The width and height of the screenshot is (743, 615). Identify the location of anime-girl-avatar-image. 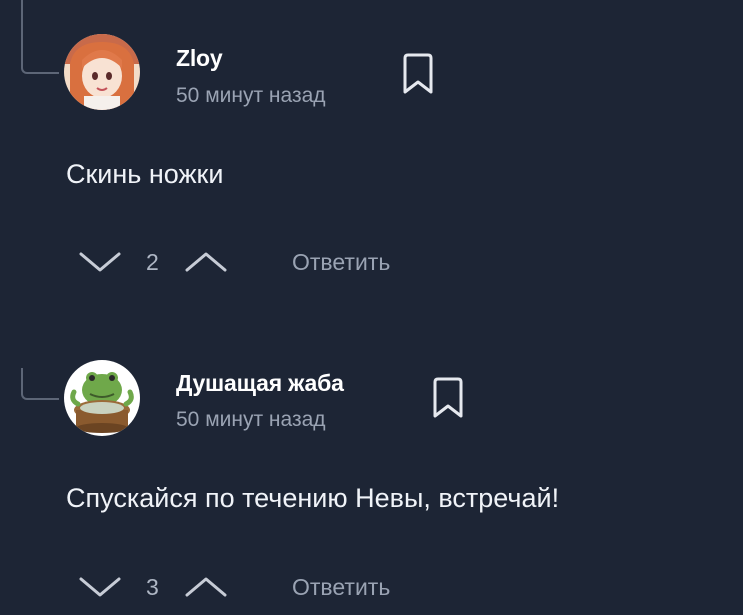
(102, 72).